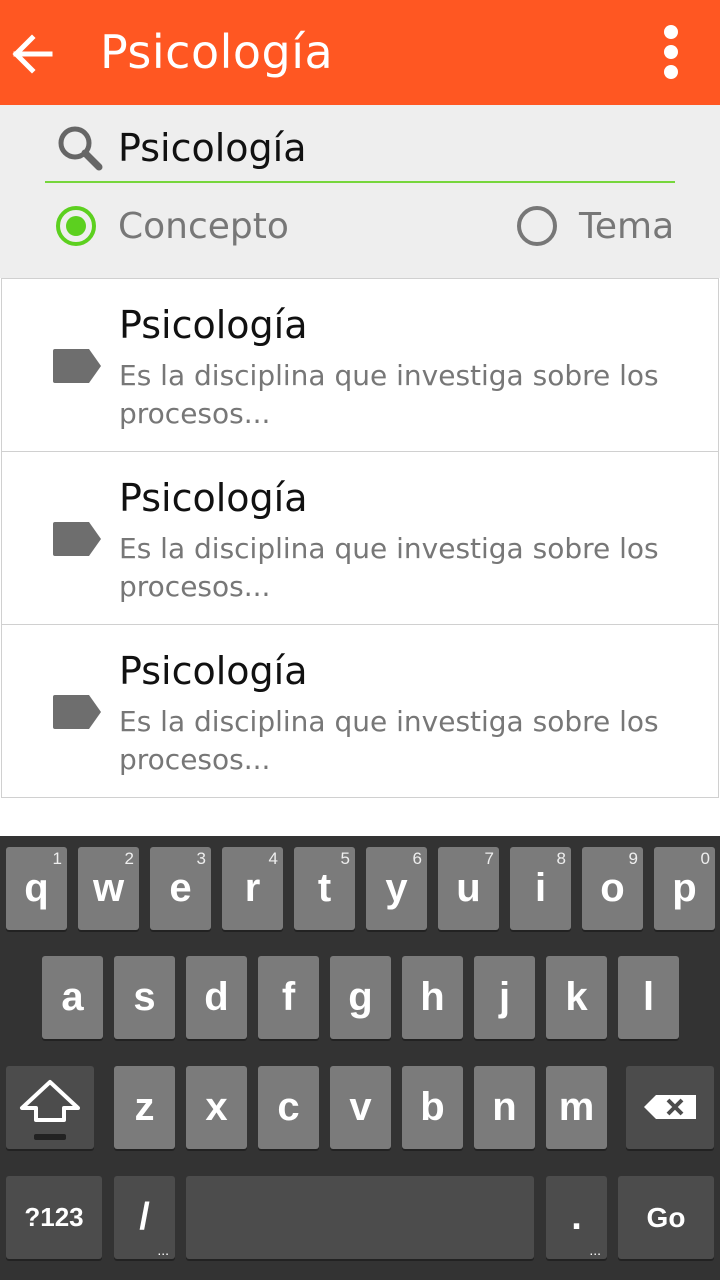  I want to click on more-options-button, so click(672, 52).